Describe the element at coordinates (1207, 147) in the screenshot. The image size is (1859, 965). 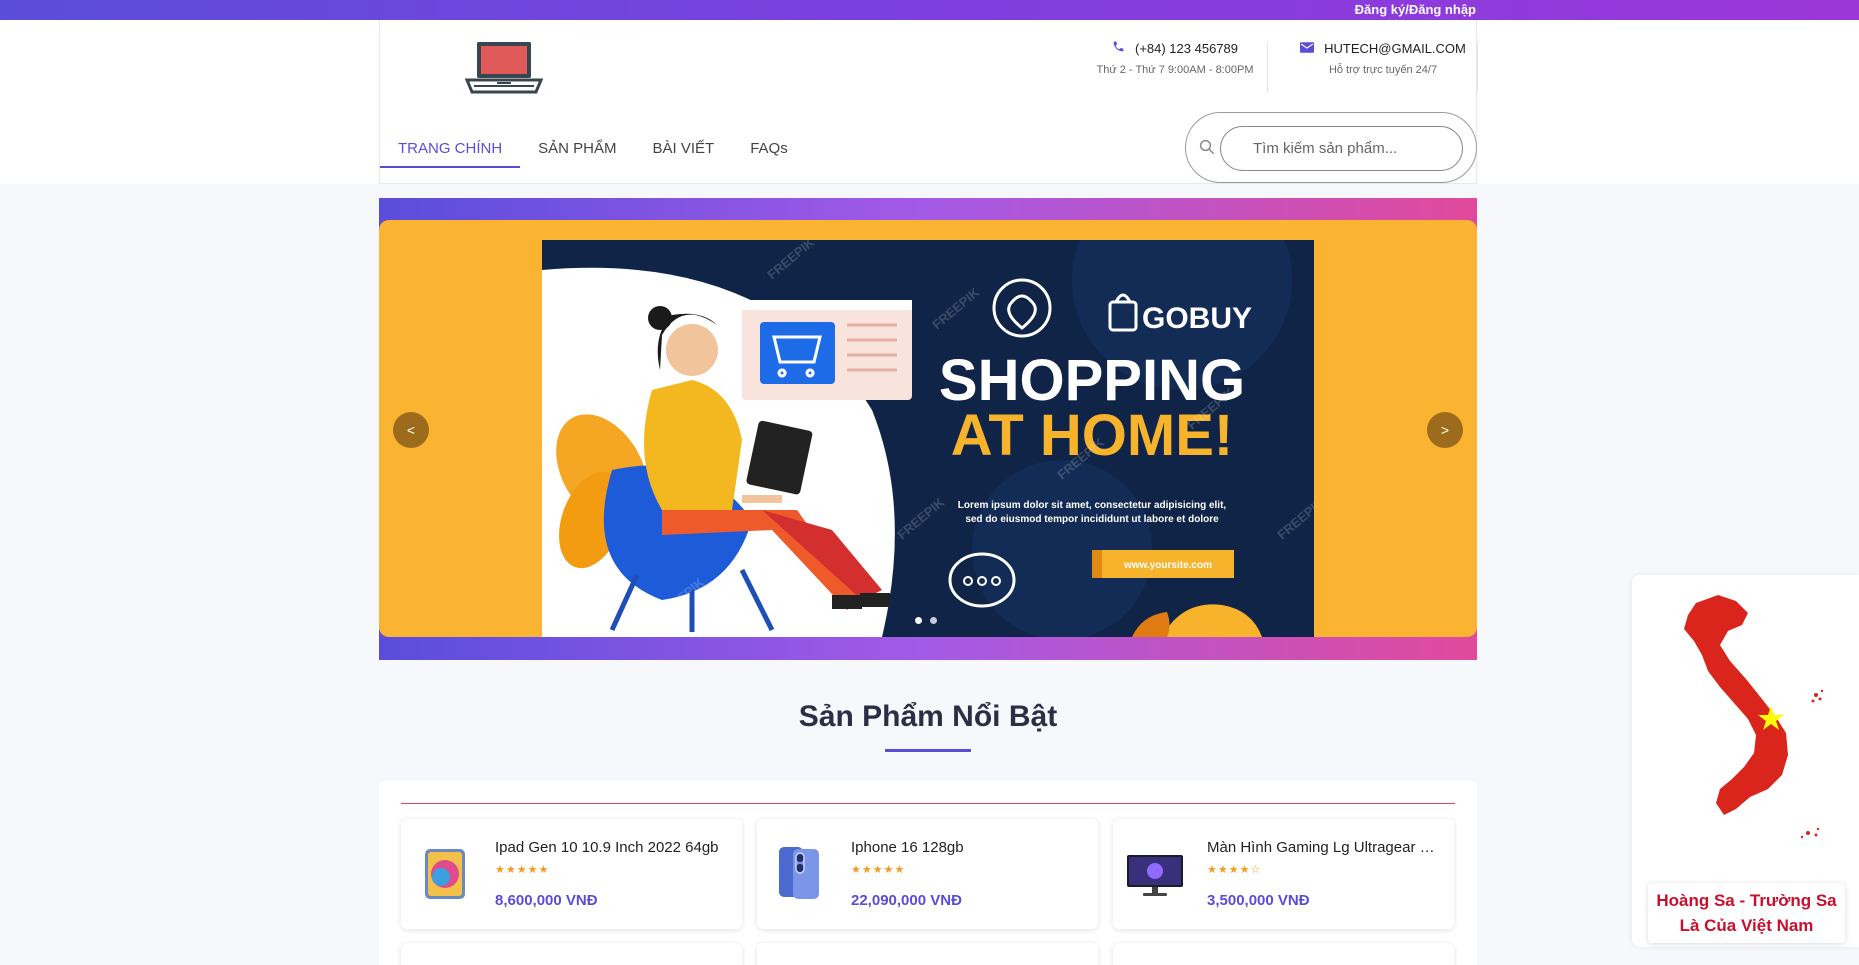
I see `search-icon` at that location.